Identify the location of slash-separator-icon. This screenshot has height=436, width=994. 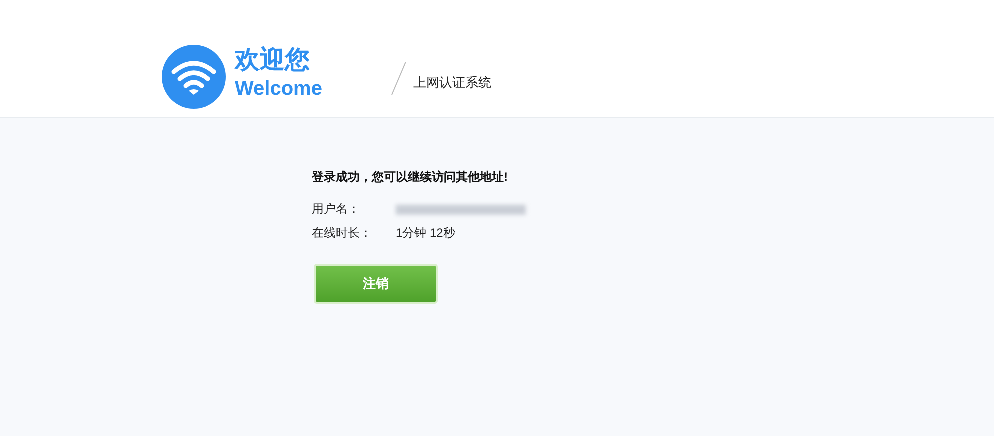
(399, 78).